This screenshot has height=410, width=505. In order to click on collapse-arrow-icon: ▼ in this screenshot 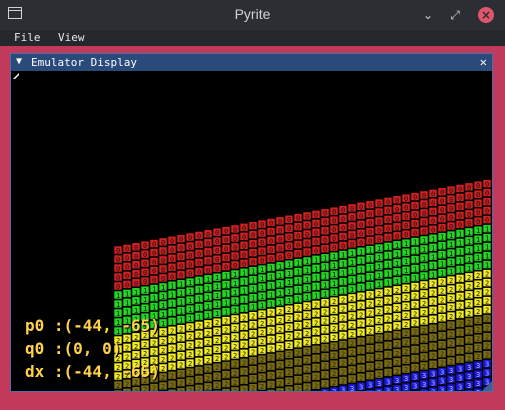, I will do `click(19, 61)`.